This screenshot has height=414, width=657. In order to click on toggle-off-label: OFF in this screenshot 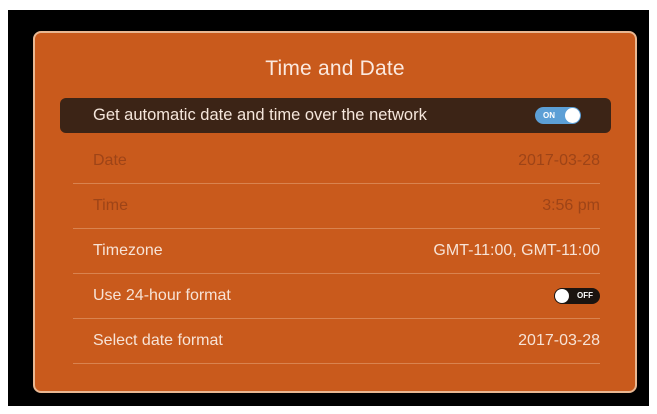, I will do `click(585, 295)`.